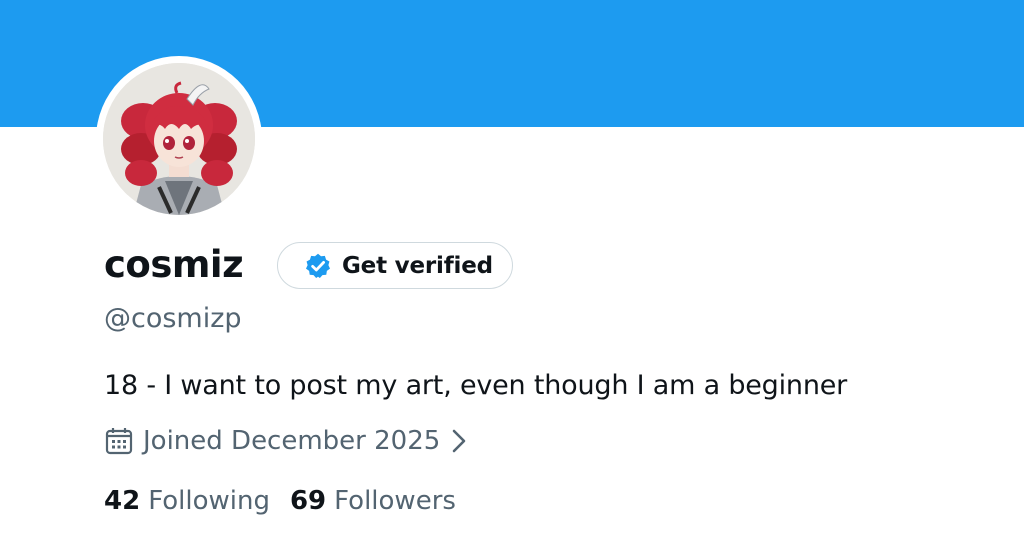  I want to click on get-verified-button: Get verified, so click(395, 265).